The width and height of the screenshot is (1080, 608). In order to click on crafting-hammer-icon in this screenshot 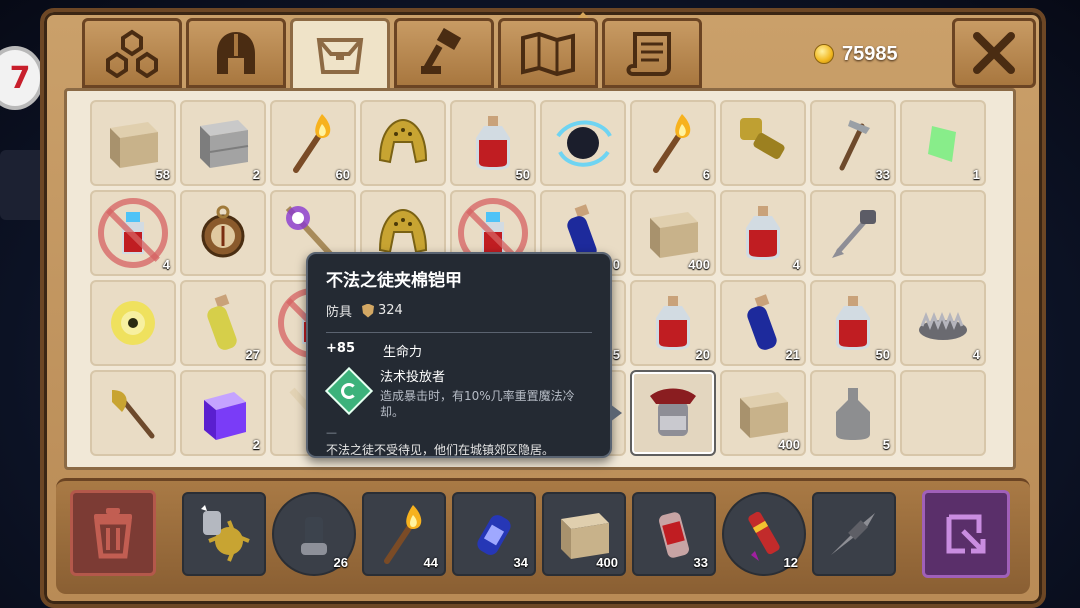, I will do `click(441, 51)`.